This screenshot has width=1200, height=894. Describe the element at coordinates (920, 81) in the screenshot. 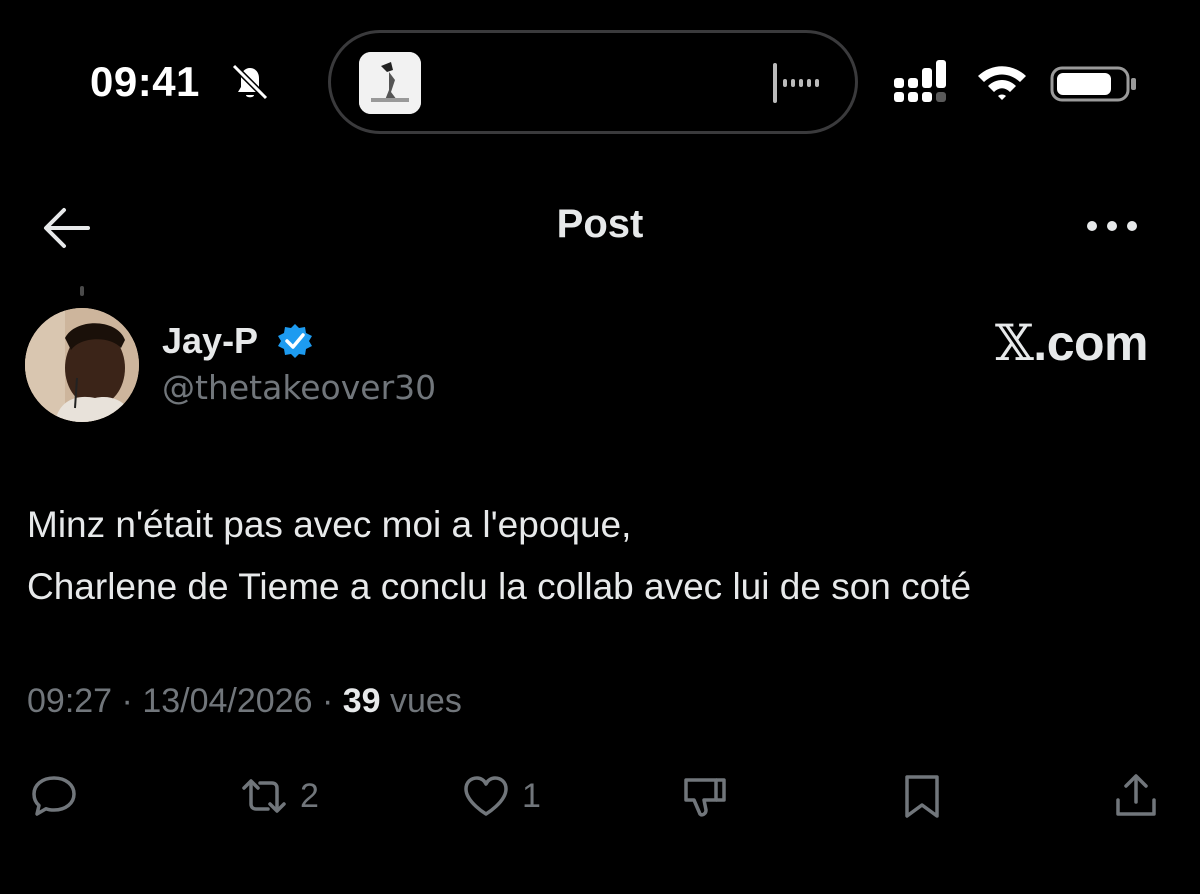

I see `cellular-signal-icon` at that location.